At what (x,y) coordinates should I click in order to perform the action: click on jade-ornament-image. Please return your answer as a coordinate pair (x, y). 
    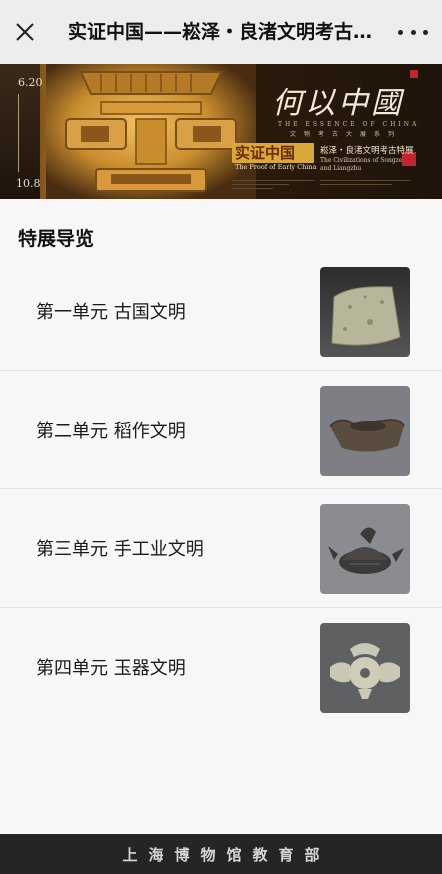
    Looking at the image, I should click on (365, 668).